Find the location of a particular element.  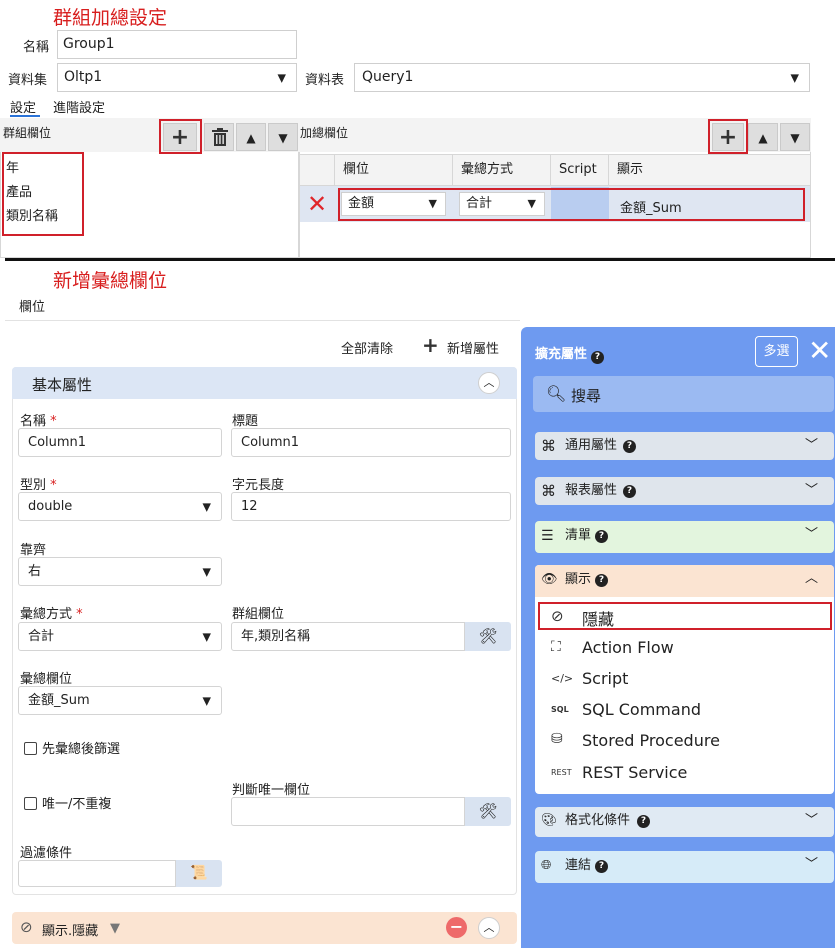

new-summary-title: 新增彙總欄位 is located at coordinates (110, 281).